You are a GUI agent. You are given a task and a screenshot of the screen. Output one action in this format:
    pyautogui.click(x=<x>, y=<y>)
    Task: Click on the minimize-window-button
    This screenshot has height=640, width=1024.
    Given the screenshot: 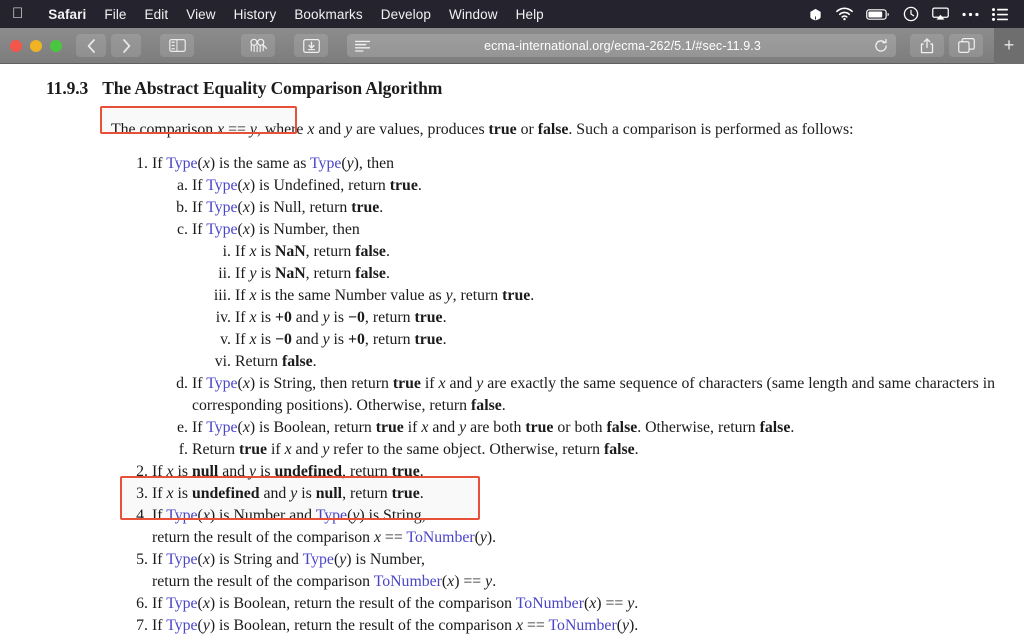 What is the action you would take?
    pyautogui.click(x=36, y=45)
    